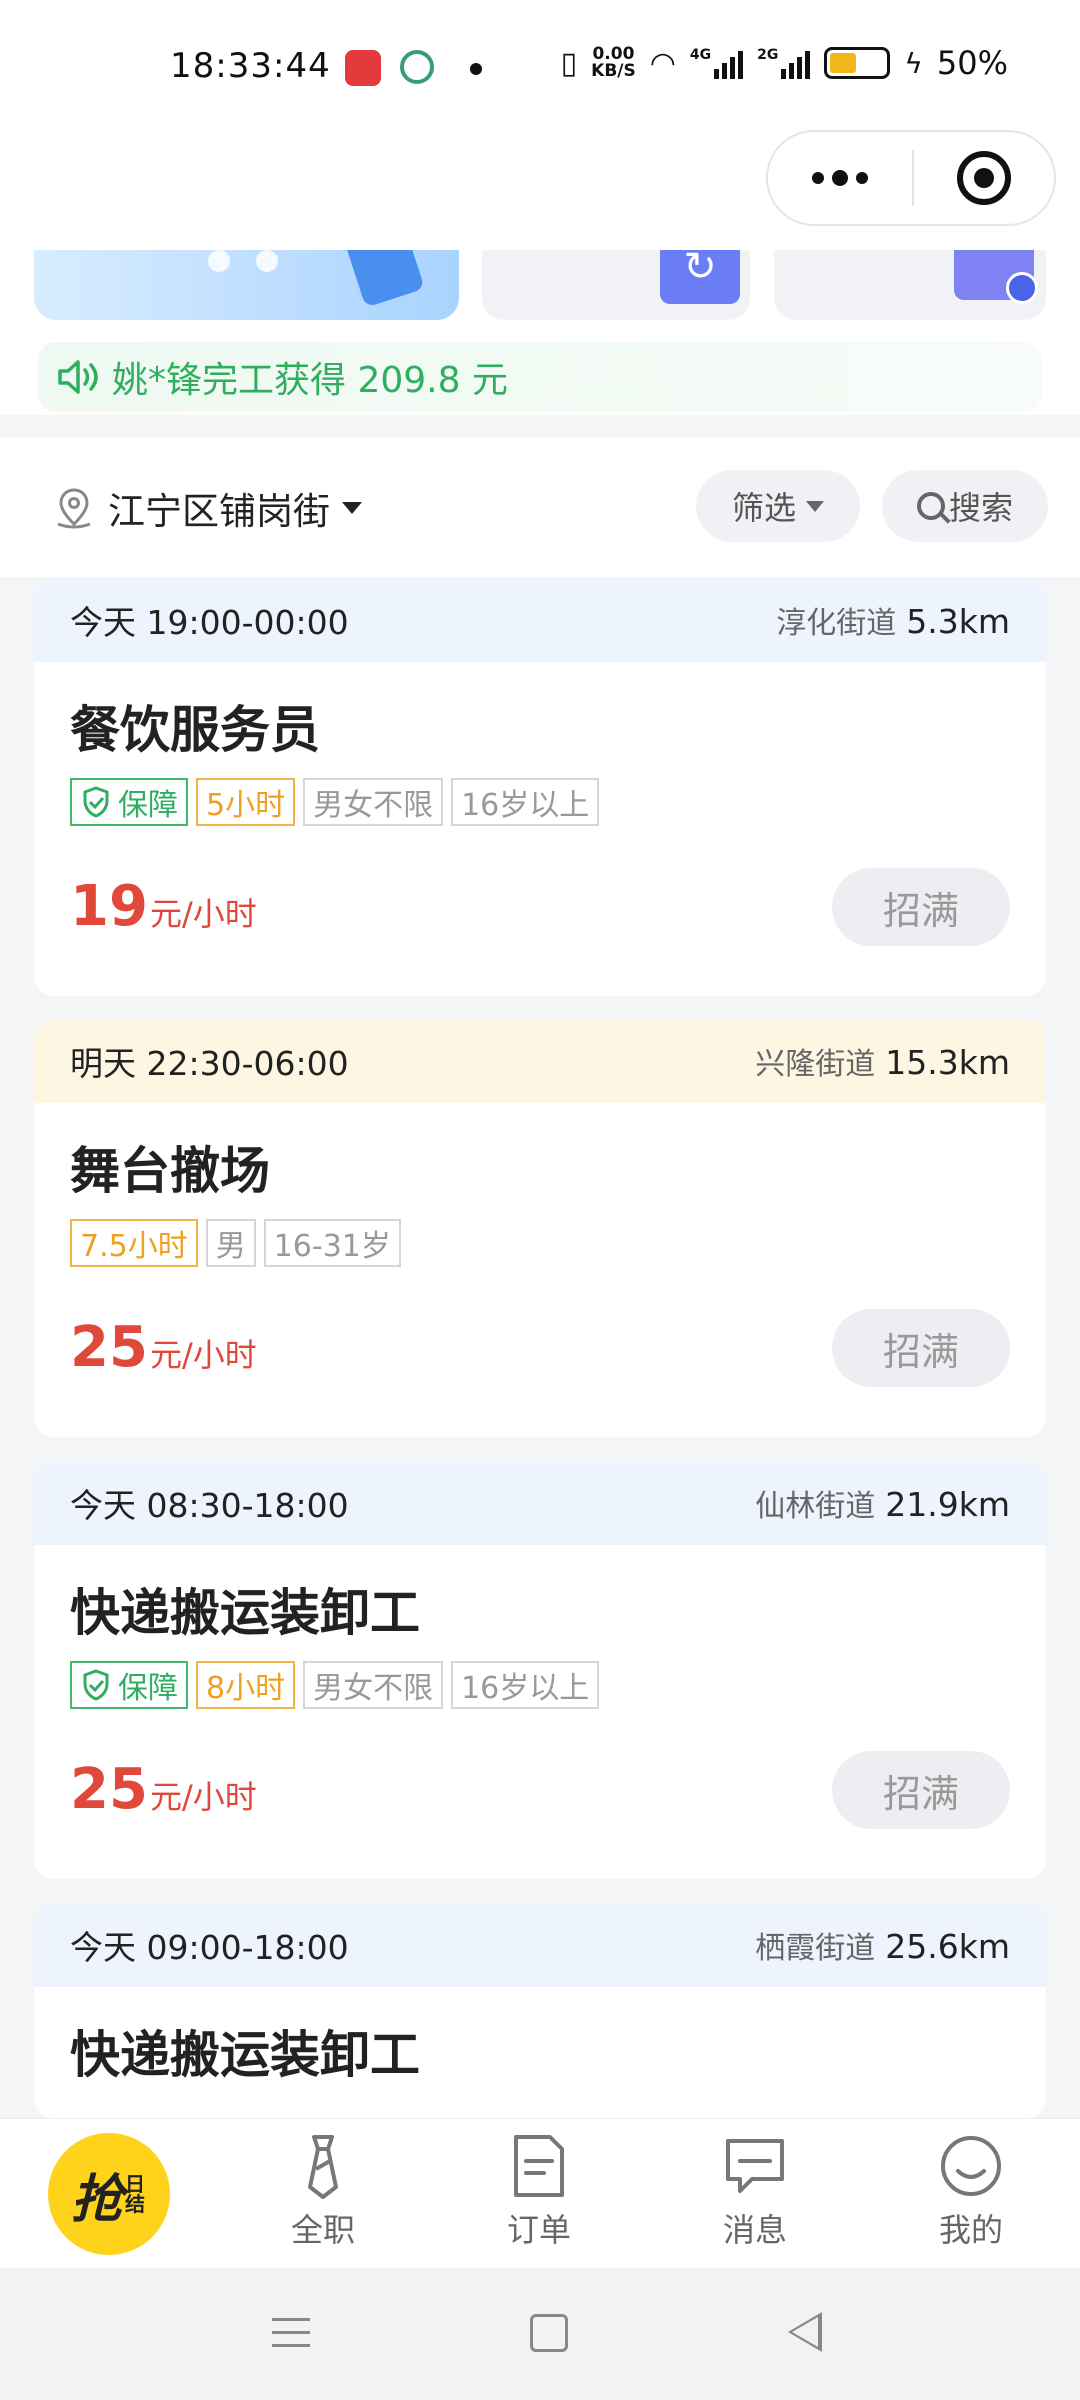 The height and width of the screenshot is (2400, 1080). I want to click on notice-text: 姚*锋完工获得 209.8 元, so click(310, 380).